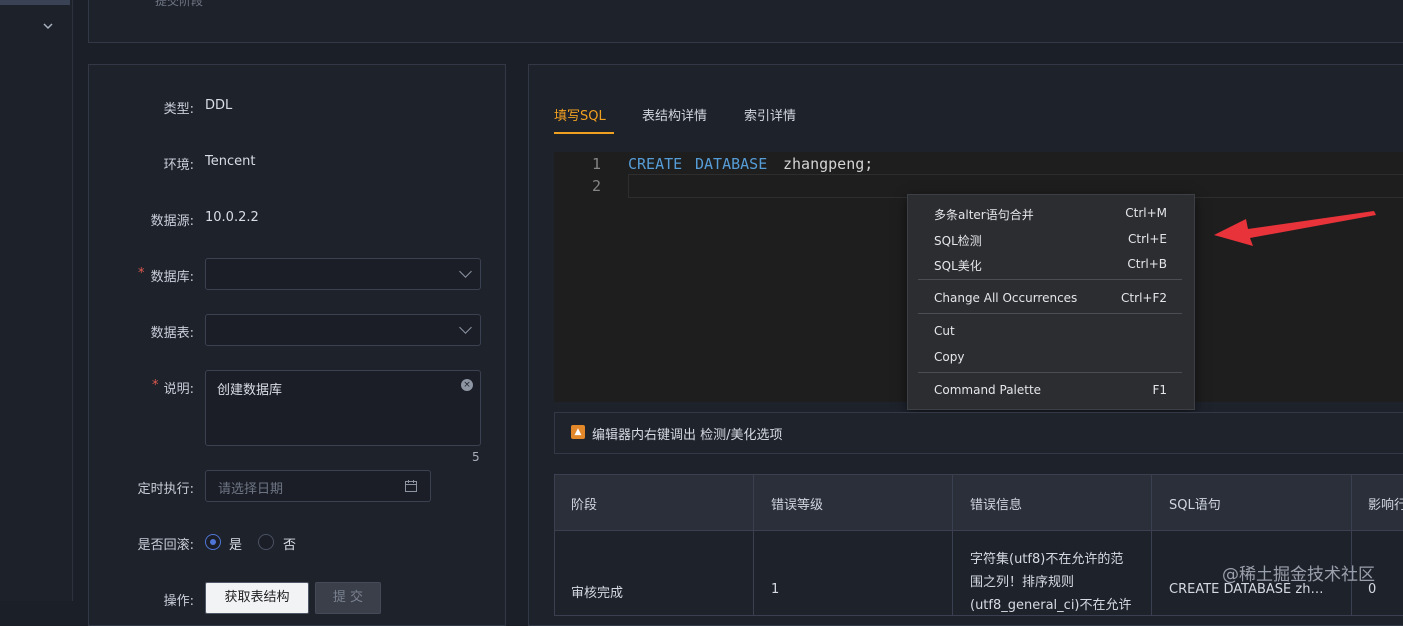 The image size is (1403, 626). What do you see at coordinates (172, 277) in the screenshot?
I see `database-label: 数据库:` at bounding box center [172, 277].